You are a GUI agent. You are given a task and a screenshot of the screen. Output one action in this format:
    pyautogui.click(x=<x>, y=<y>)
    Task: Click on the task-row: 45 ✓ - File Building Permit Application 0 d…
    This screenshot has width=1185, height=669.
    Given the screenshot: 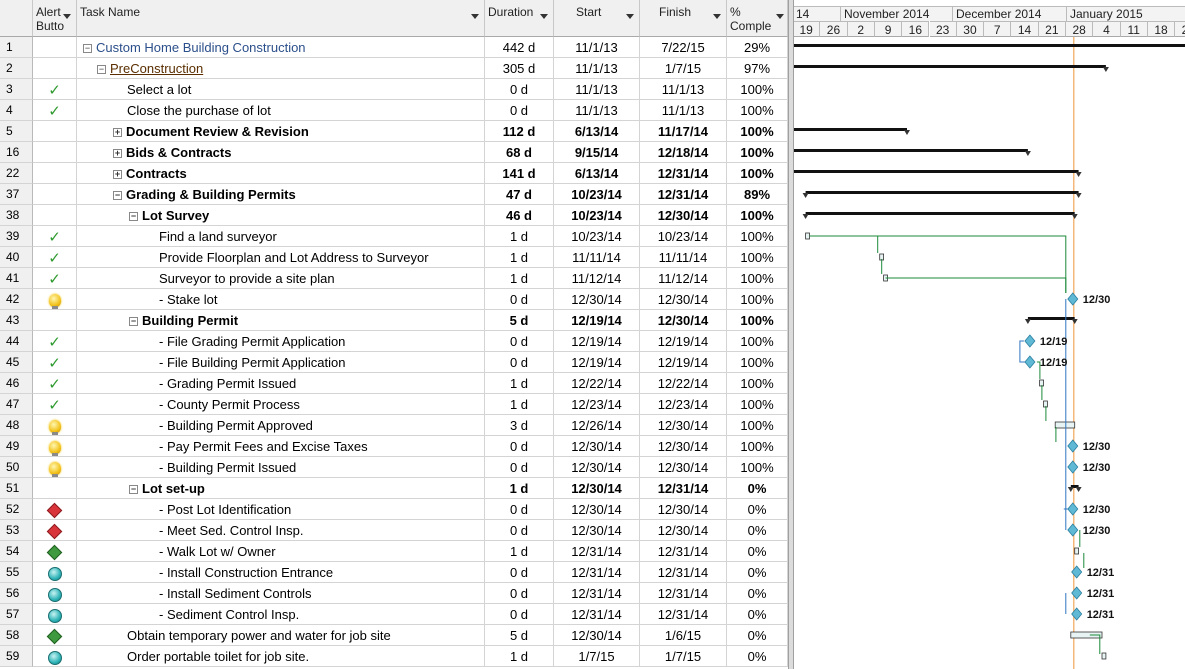 What is the action you would take?
    pyautogui.click(x=394, y=362)
    